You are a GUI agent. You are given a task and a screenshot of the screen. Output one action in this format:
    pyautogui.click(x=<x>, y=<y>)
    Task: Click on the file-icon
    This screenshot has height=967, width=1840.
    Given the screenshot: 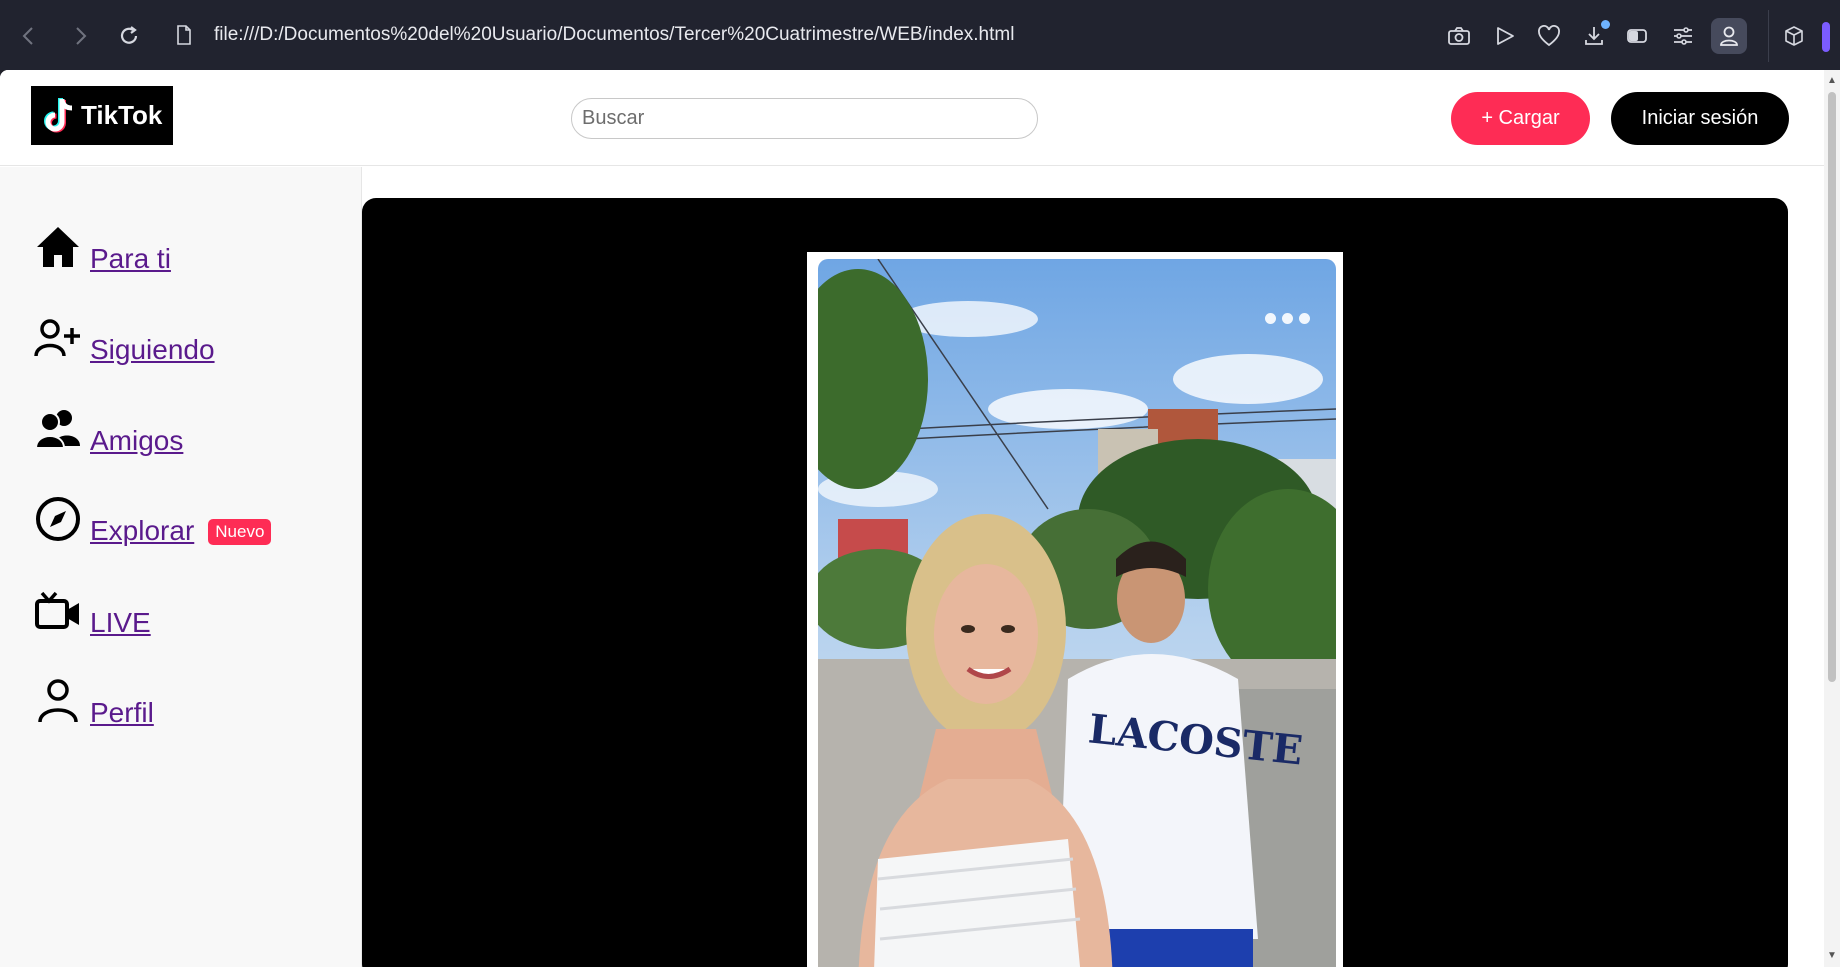 What is the action you would take?
    pyautogui.click(x=185, y=36)
    